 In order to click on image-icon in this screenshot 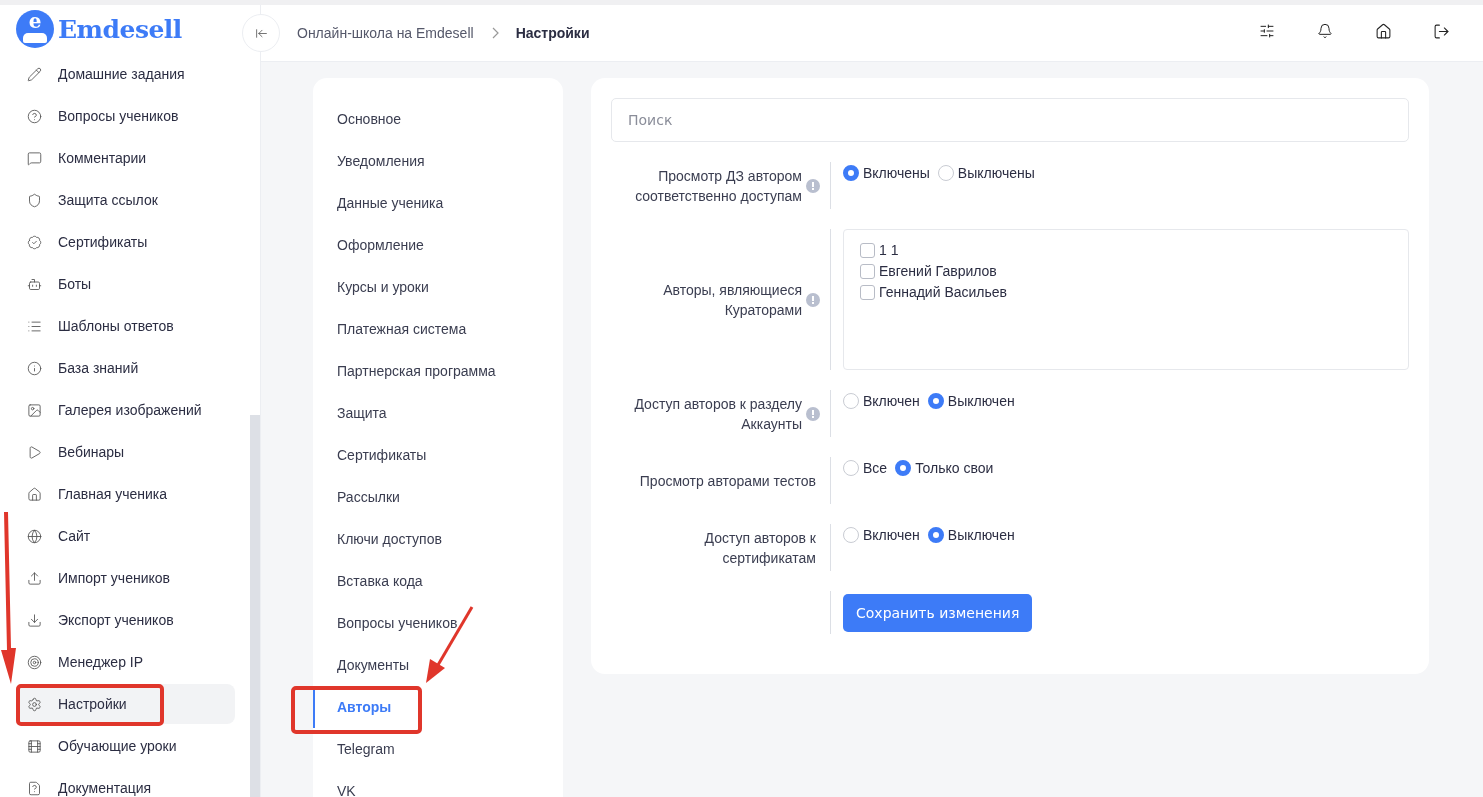, I will do `click(34, 410)`.